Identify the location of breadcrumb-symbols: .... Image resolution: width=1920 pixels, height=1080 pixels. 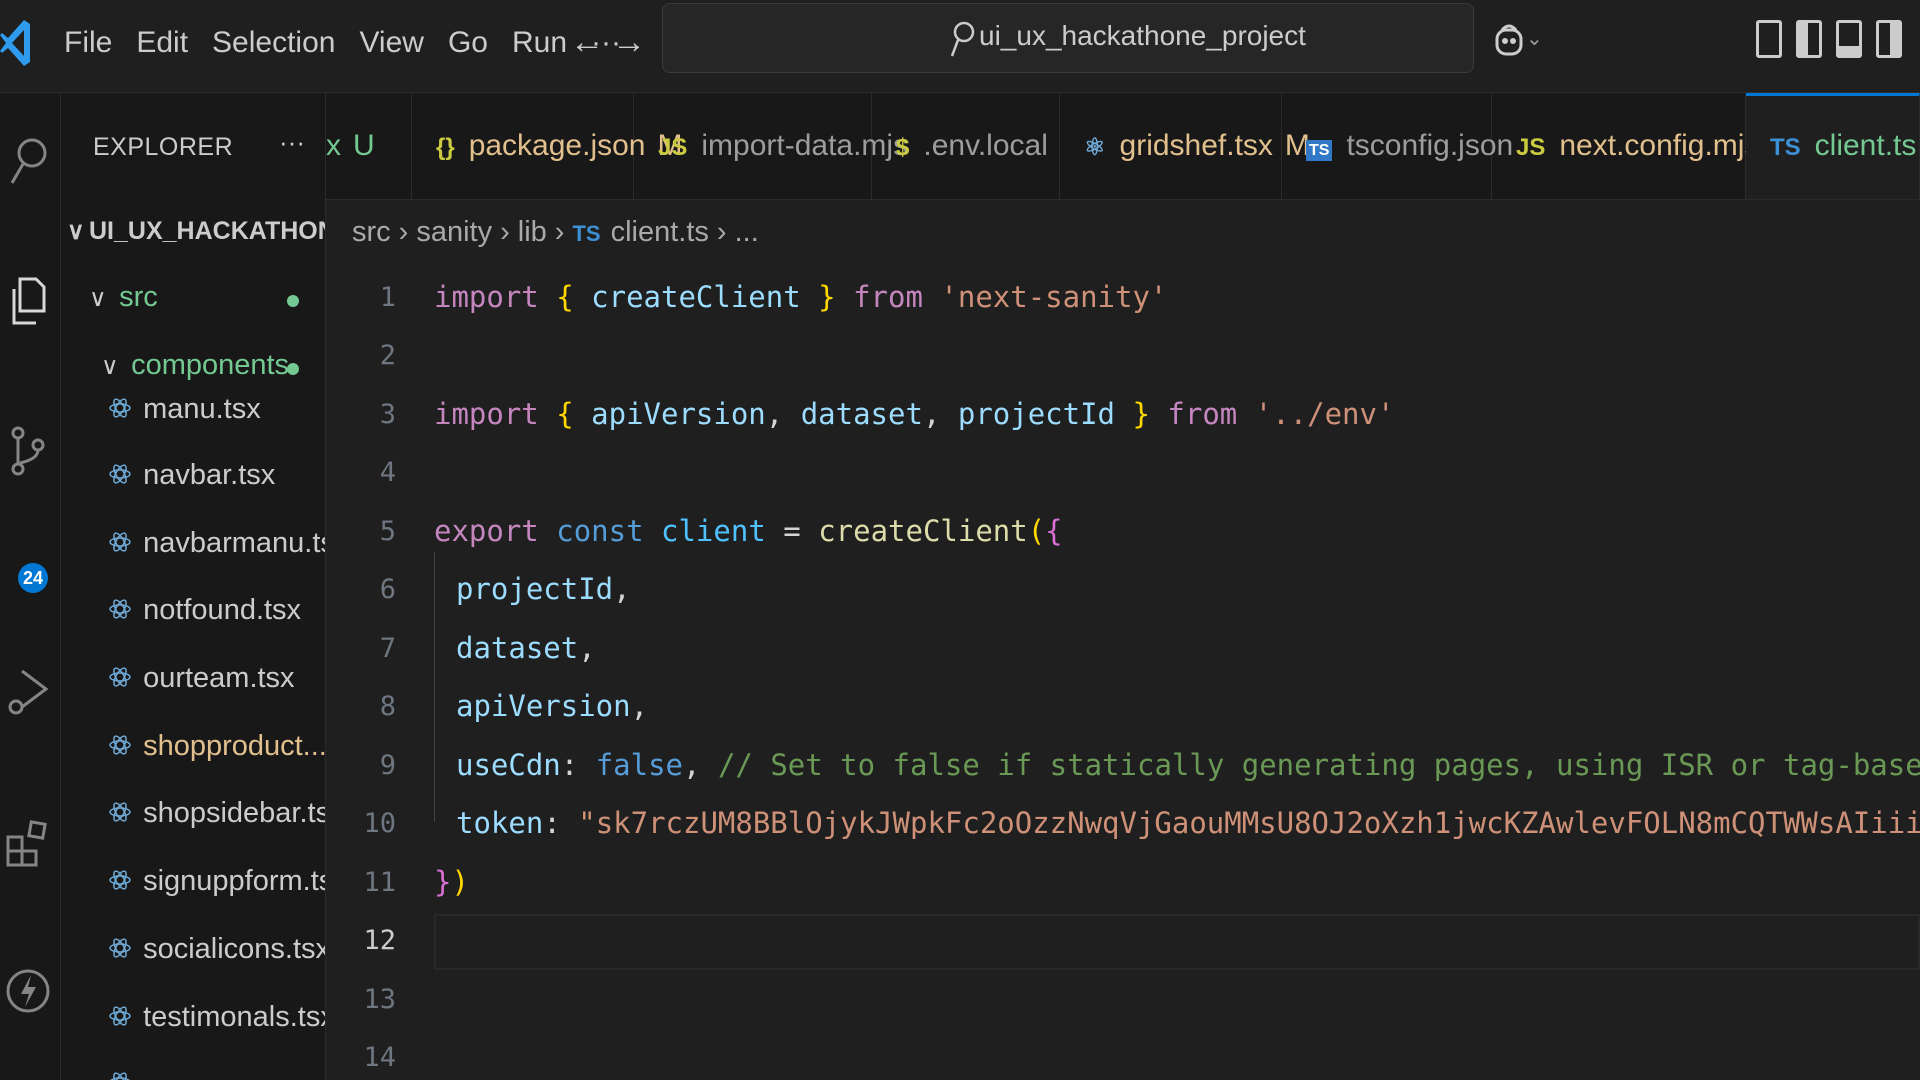
(747, 232).